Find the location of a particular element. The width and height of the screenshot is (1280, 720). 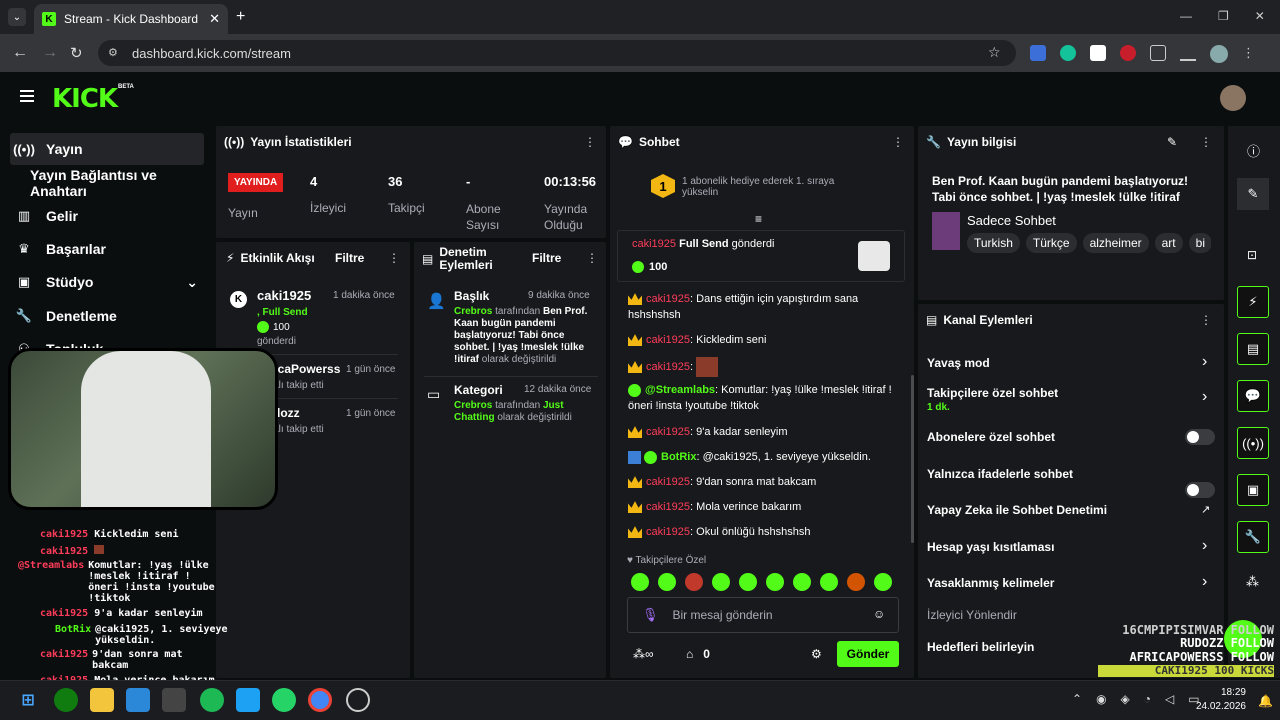

tag: Turkish is located at coordinates (993, 243).